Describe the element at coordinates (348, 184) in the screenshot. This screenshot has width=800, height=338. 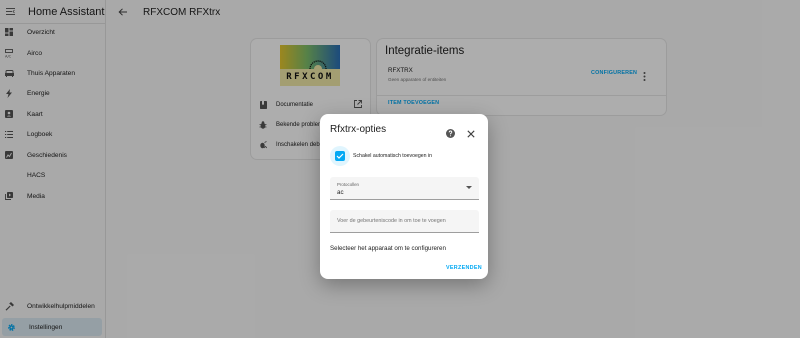
I see `protocols-select-label: Protocollen` at that location.